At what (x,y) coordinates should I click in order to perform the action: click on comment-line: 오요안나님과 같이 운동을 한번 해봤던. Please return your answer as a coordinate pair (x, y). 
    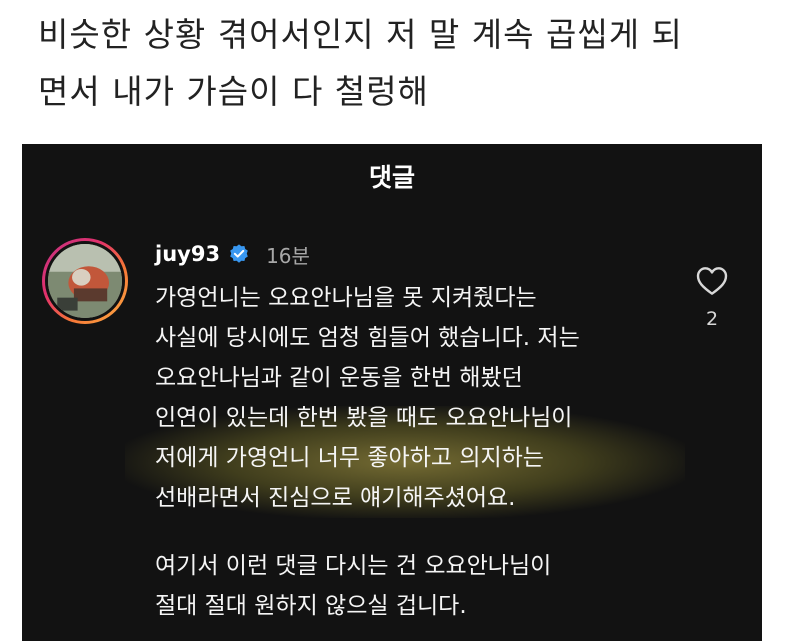
    Looking at the image, I should click on (339, 378).